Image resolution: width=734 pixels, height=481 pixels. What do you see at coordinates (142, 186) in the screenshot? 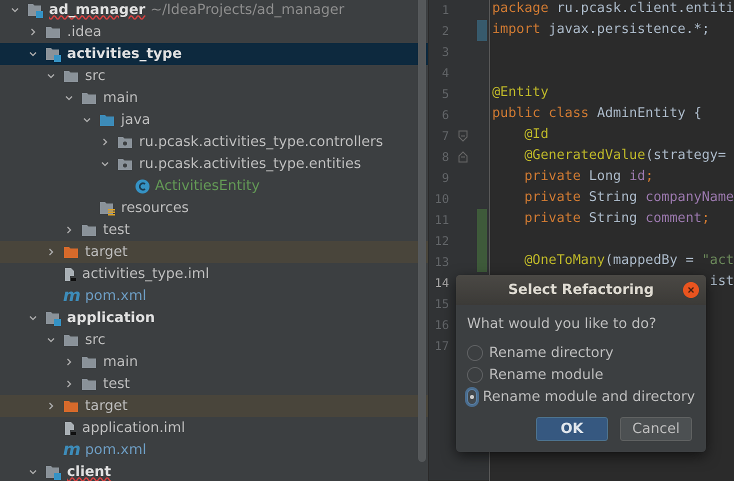
I see `class-icon` at bounding box center [142, 186].